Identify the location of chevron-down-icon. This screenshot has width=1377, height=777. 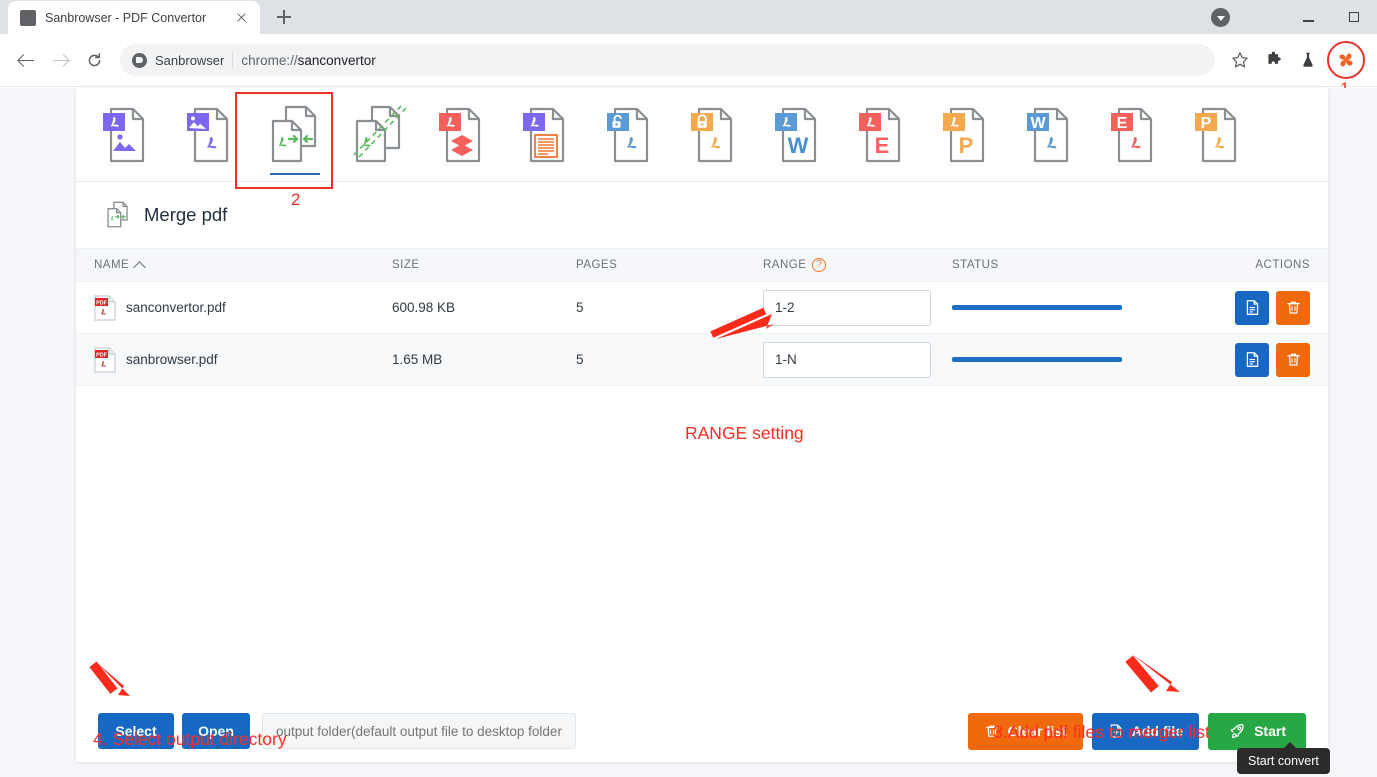
(1220, 18).